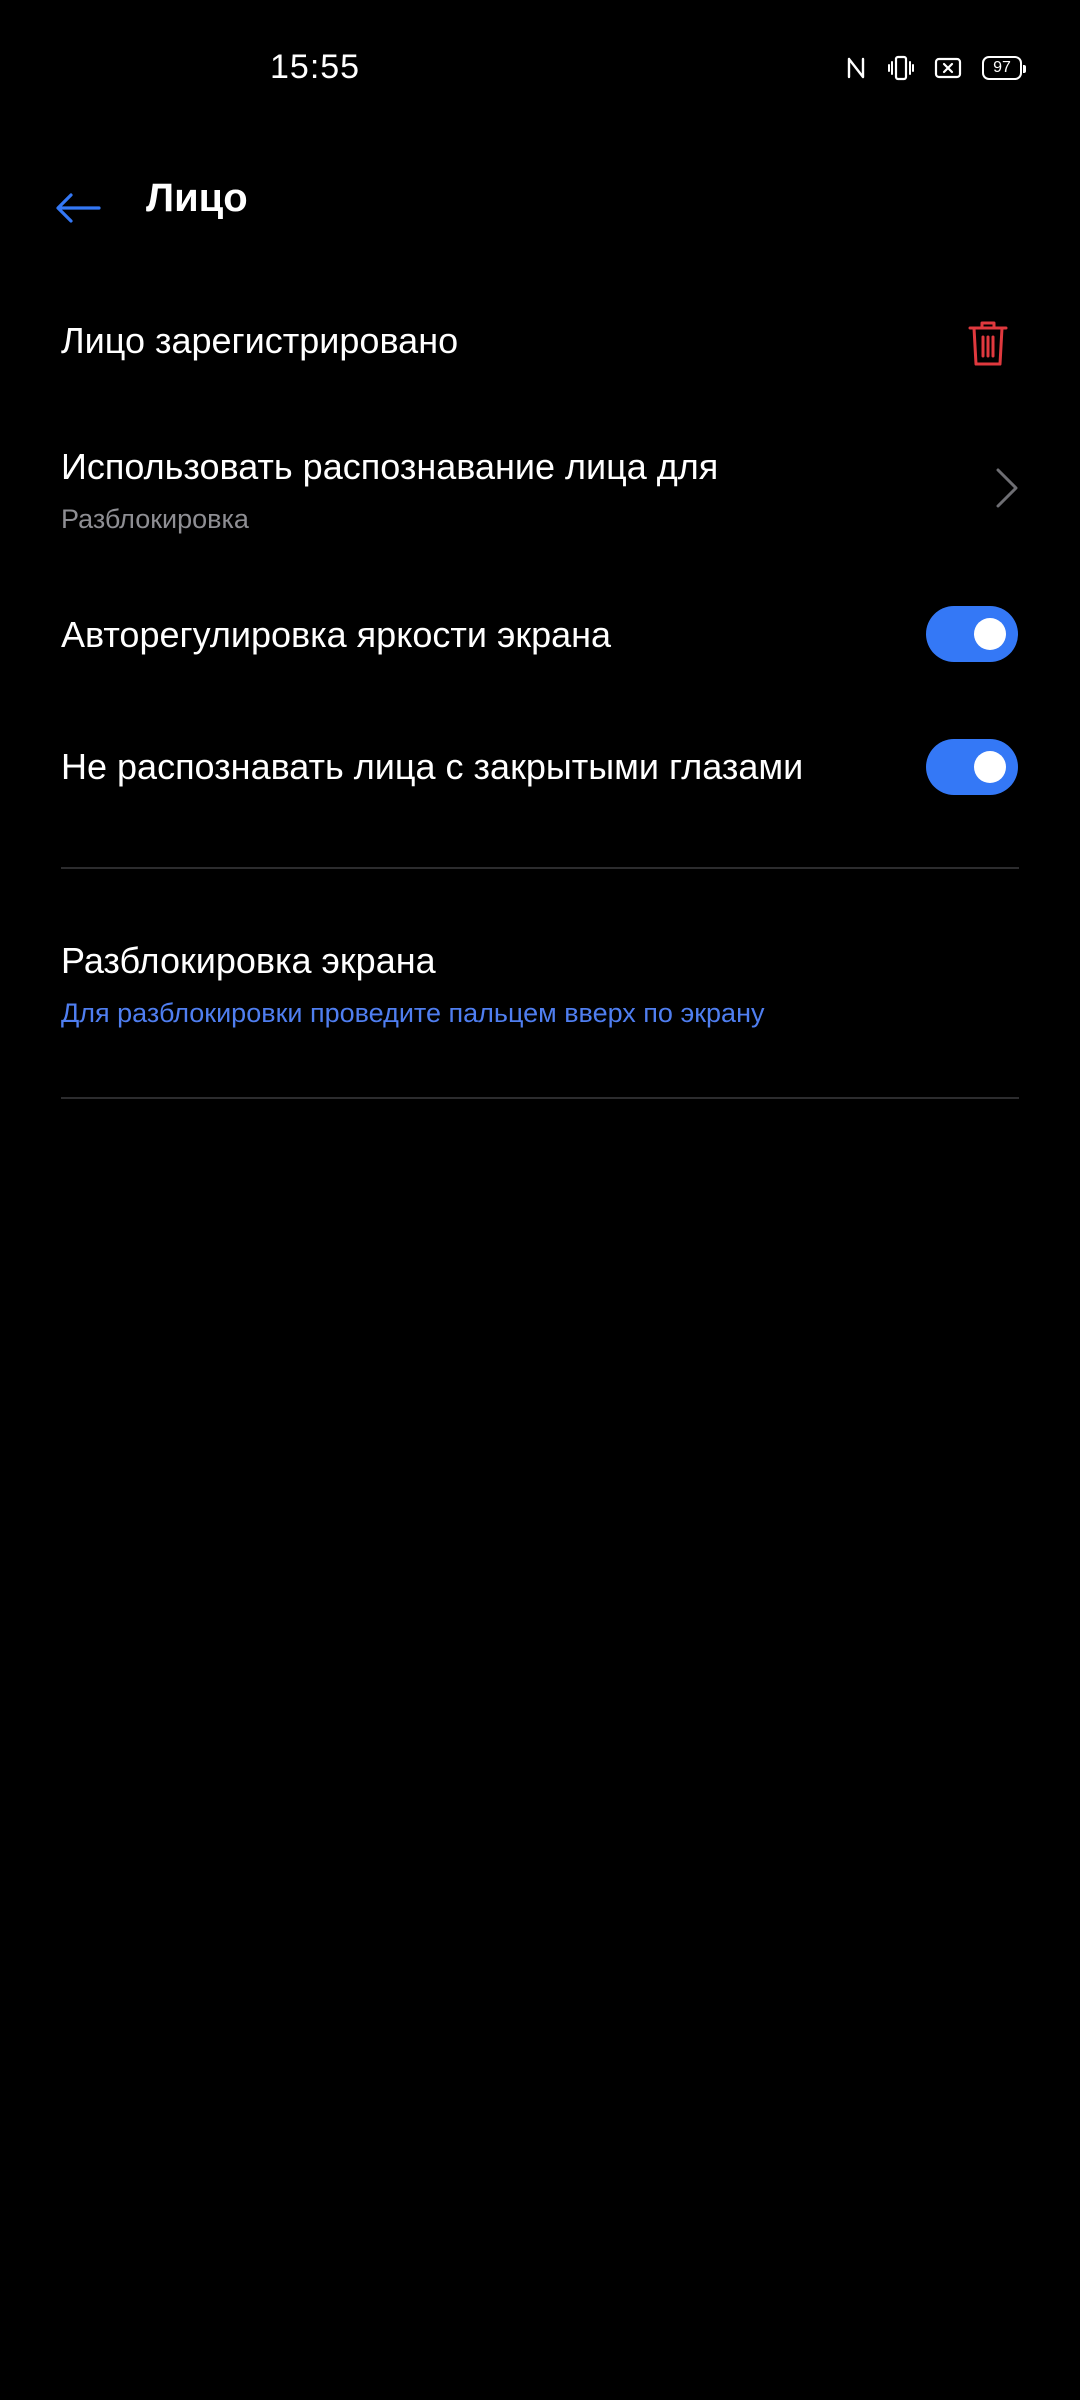  I want to click on screen-unlock-label: Разблокировка экрана, so click(248, 960).